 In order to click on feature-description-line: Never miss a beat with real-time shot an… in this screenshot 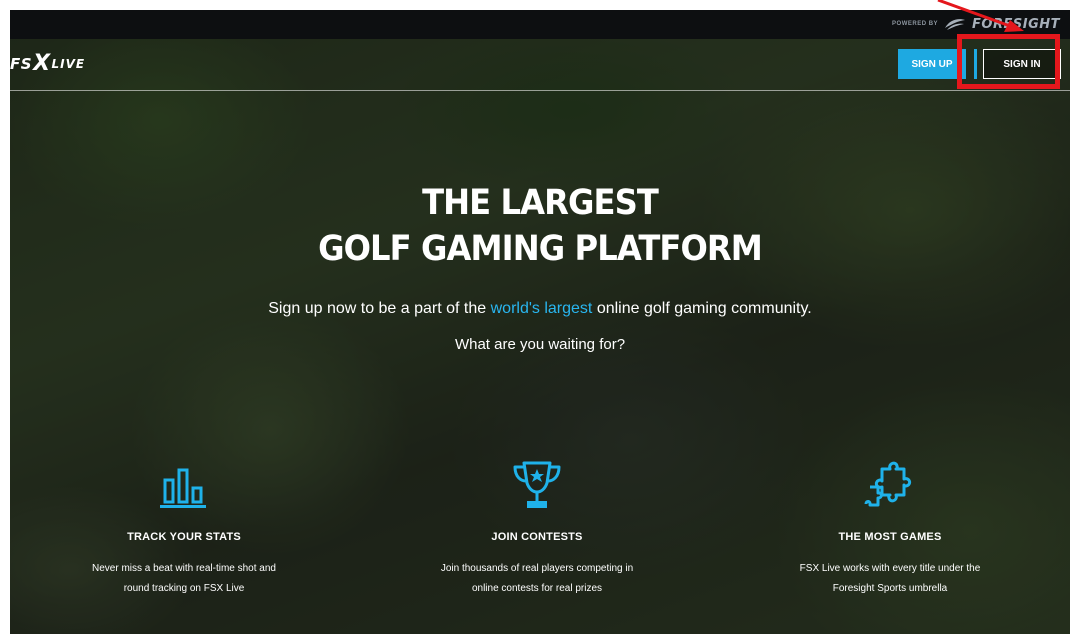, I will do `click(184, 568)`.